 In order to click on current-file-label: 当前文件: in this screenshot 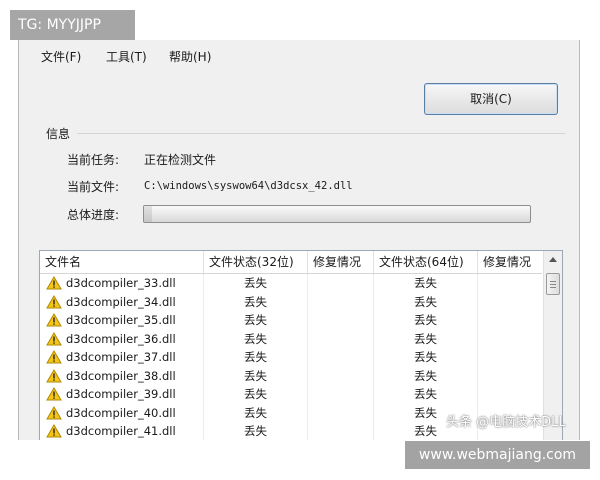, I will do `click(93, 187)`.